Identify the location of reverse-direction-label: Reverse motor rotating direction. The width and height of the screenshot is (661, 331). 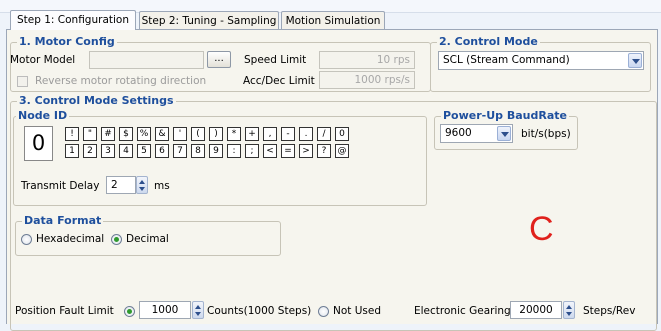
(121, 81).